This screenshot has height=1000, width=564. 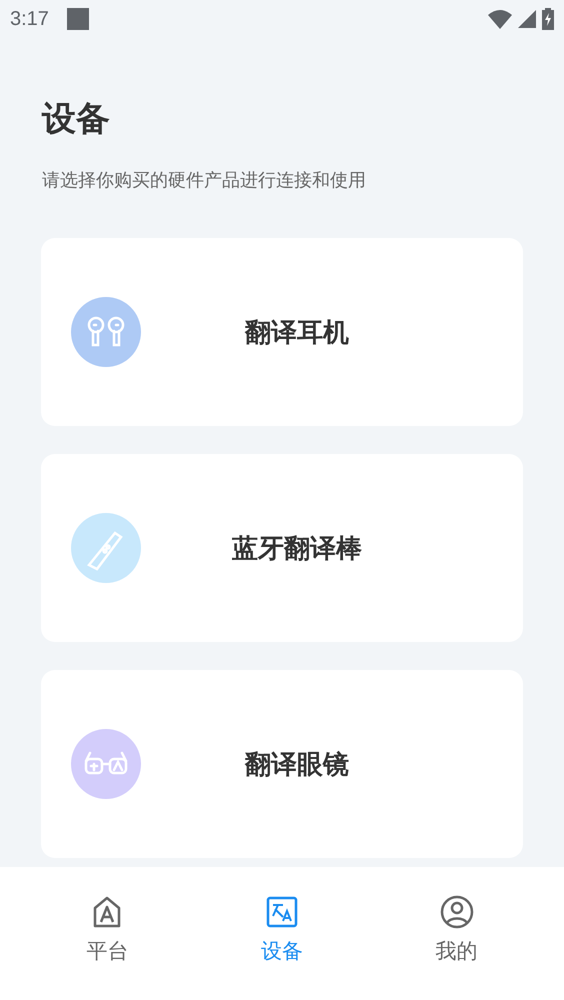 I want to click on status-time: 3:17, so click(x=29, y=19).